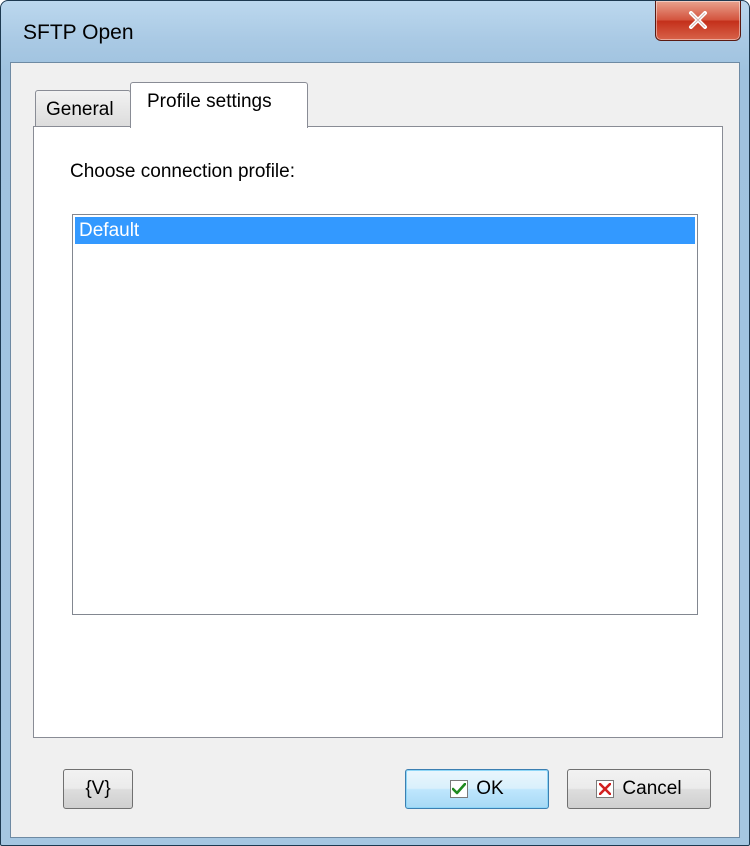 Image resolution: width=750 pixels, height=846 pixels. I want to click on tab-label: General, so click(80, 109).